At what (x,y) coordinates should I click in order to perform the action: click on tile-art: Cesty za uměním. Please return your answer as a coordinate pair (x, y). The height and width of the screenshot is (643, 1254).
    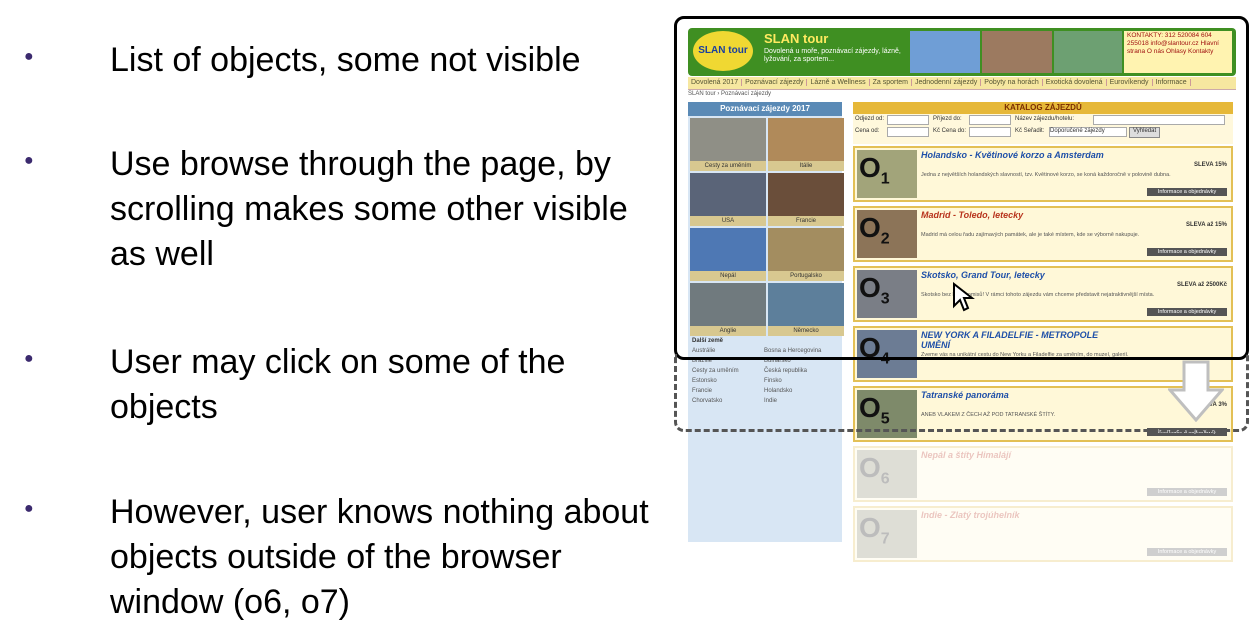
    Looking at the image, I should click on (728, 144).